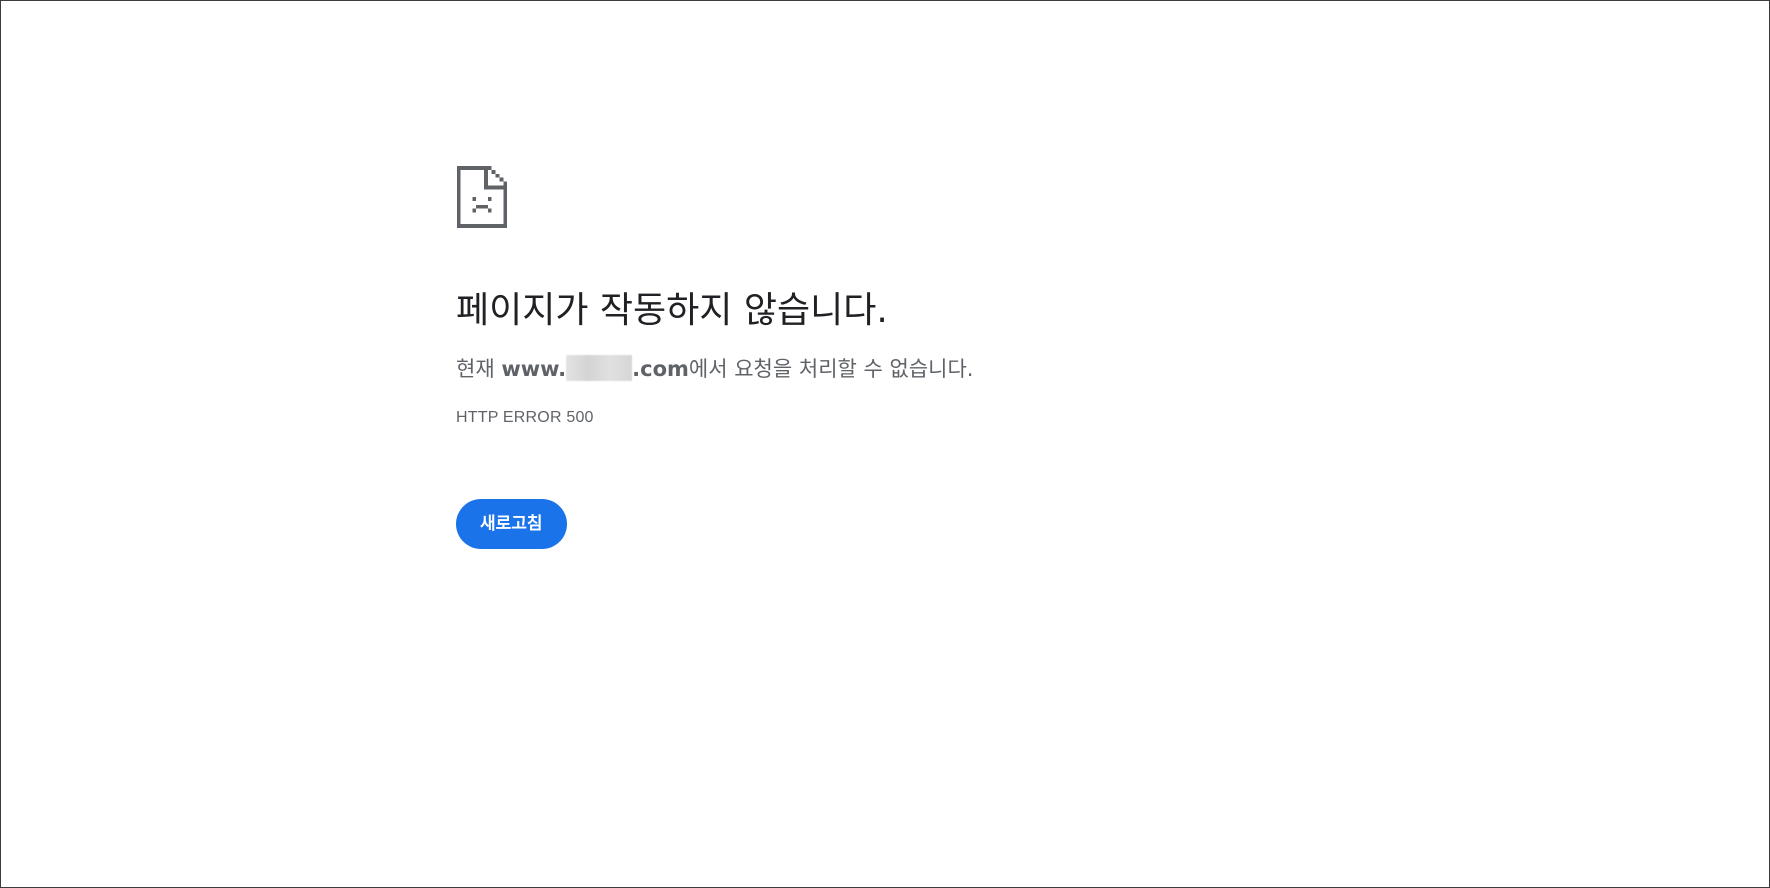  Describe the element at coordinates (534, 369) in the screenshot. I see `host-prefix: www.` at that location.